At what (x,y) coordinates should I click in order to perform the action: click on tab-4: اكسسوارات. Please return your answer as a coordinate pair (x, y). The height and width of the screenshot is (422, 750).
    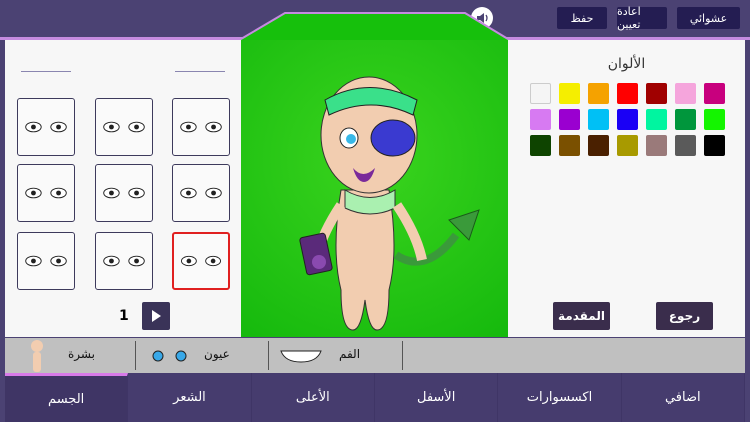
    Looking at the image, I should click on (560, 397).